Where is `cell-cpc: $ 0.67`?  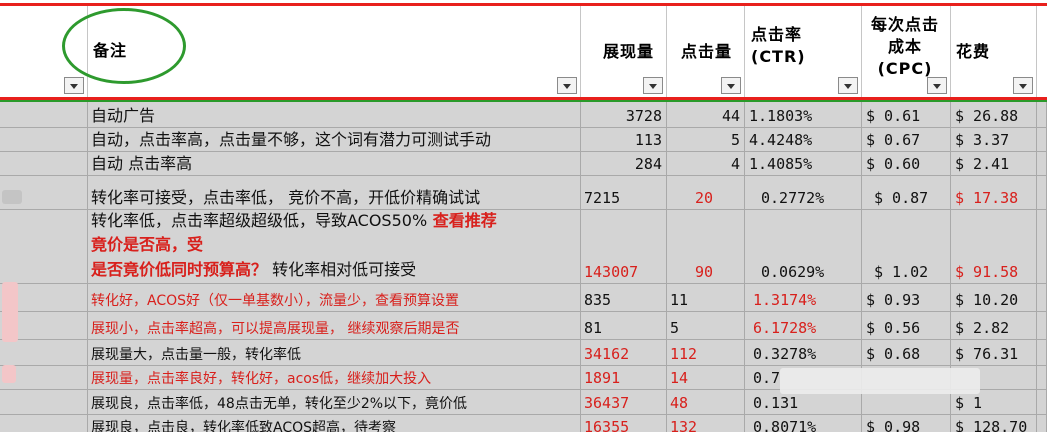
cell-cpc: $ 0.67 is located at coordinates (906, 139).